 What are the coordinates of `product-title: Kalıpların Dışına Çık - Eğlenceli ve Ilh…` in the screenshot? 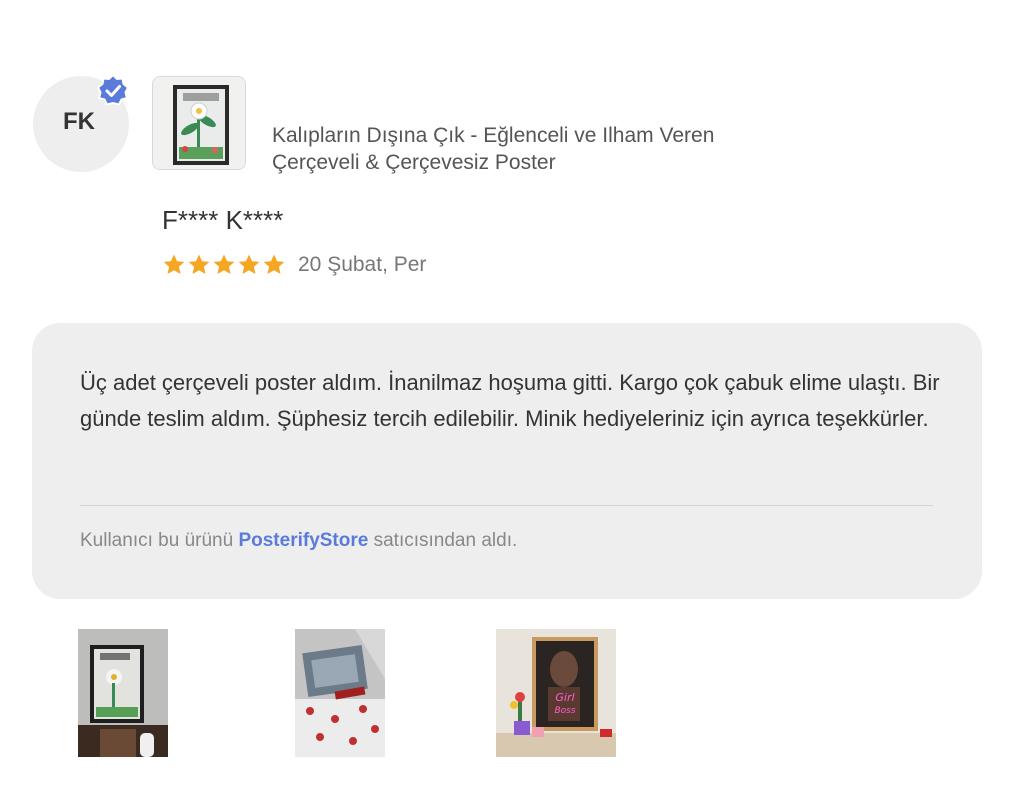 It's located at (532, 149).